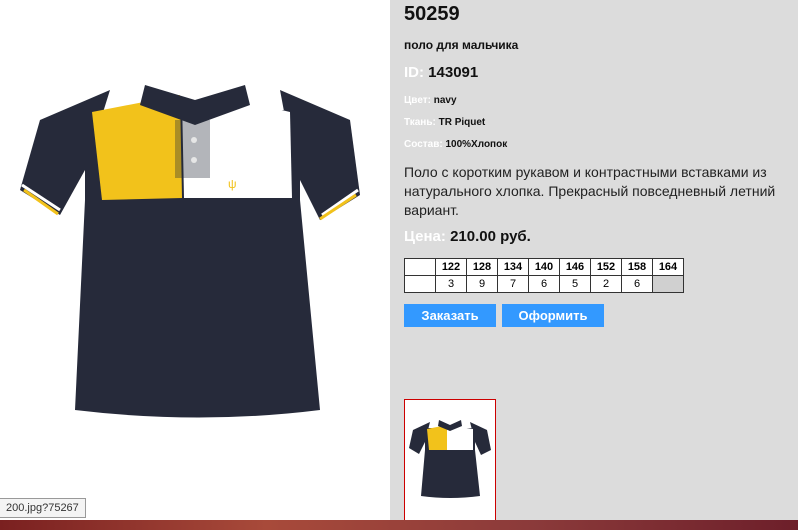  I want to click on size-header-row: 122 128 134 140 146 152 158 164, so click(544, 267).